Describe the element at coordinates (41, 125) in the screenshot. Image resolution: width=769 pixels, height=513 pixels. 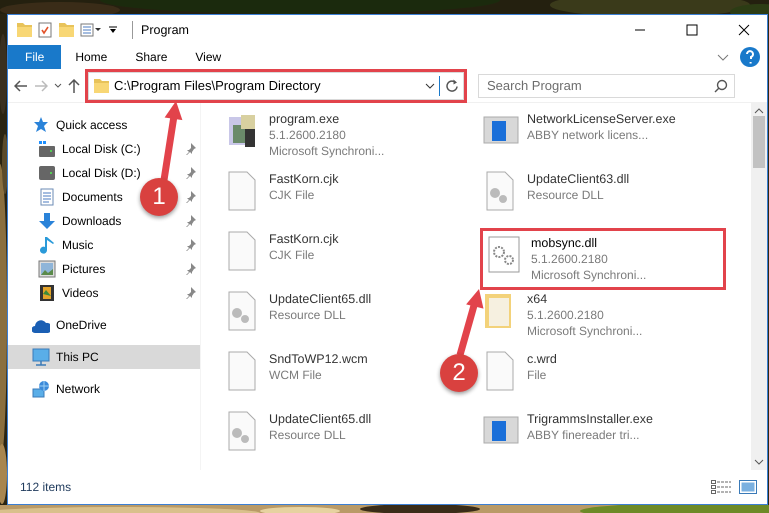
I see `star-icon` at that location.